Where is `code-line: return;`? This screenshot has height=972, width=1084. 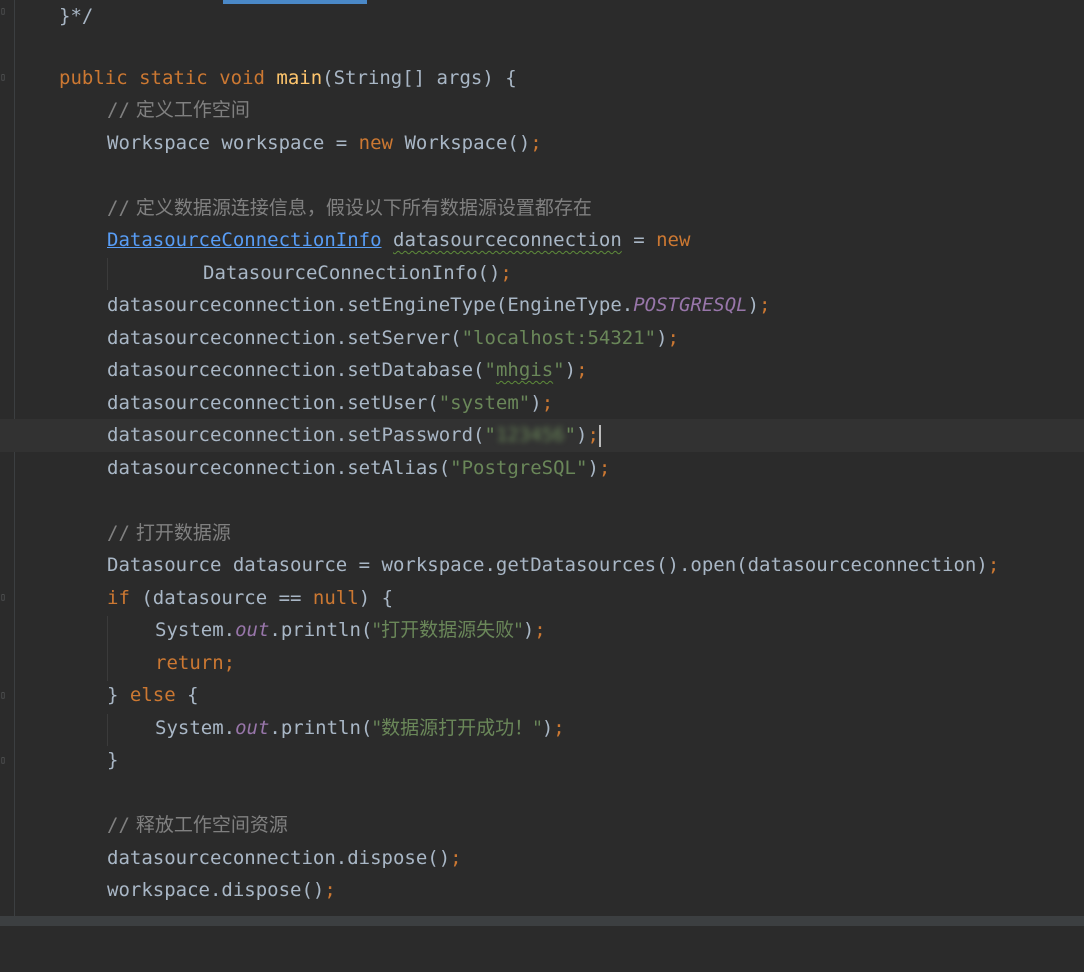
code-line: return; is located at coordinates (542, 663).